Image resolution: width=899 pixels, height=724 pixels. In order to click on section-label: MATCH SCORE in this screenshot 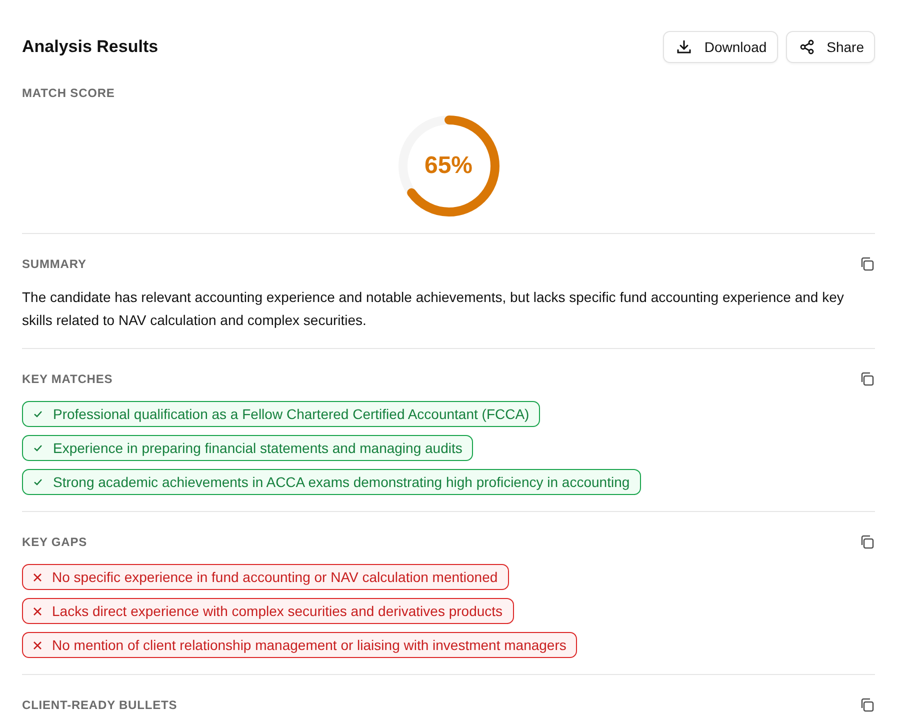, I will do `click(68, 93)`.